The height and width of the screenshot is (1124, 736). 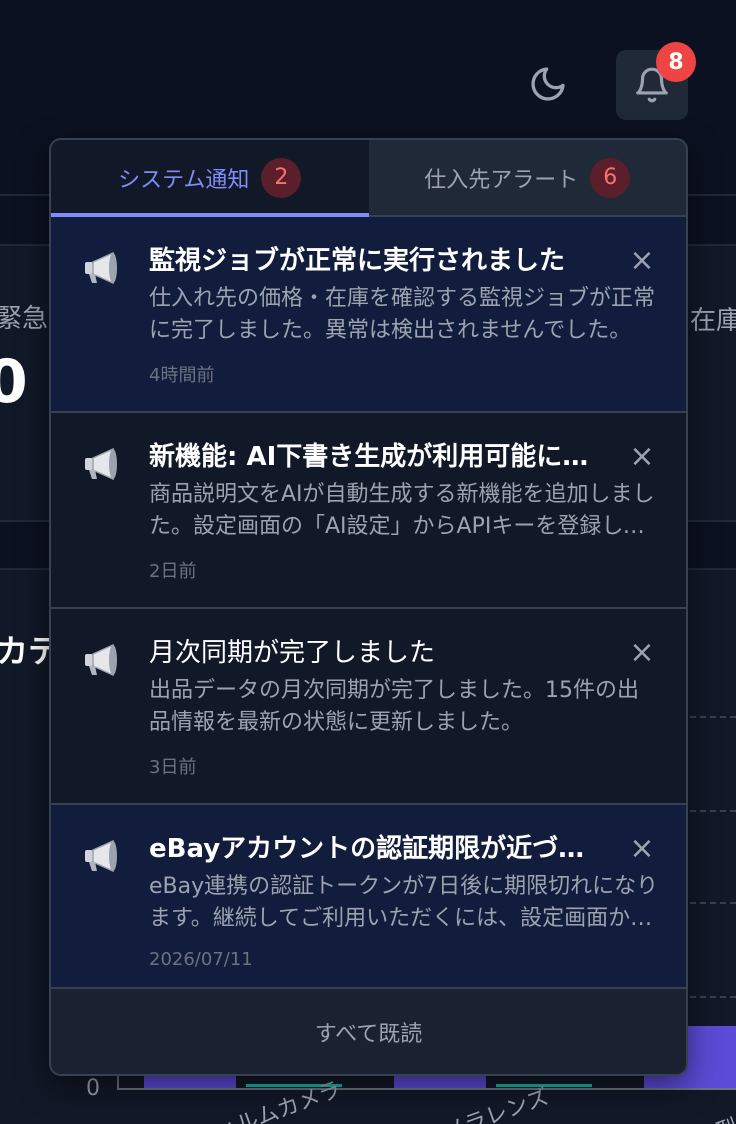 What do you see at coordinates (368, 1030) in the screenshot?
I see `mark-all-read-button: すべて既読` at bounding box center [368, 1030].